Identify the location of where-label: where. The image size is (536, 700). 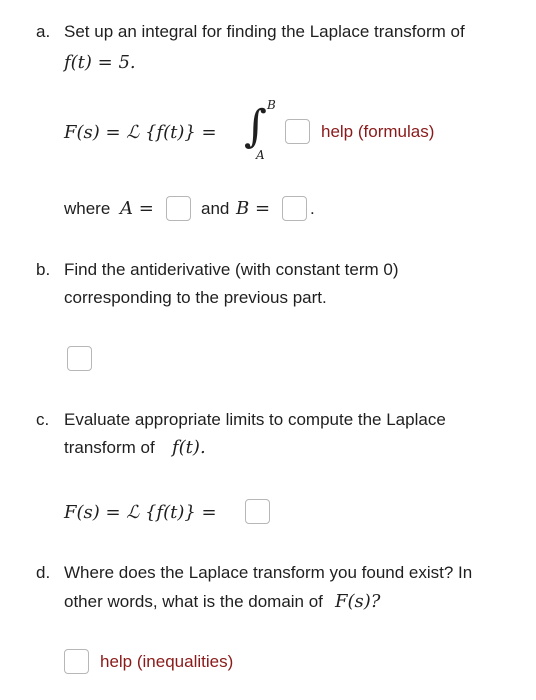
(87, 208).